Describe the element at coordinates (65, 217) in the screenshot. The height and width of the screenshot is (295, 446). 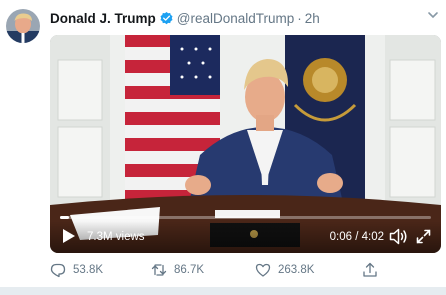
I see `video-progress-fill` at that location.